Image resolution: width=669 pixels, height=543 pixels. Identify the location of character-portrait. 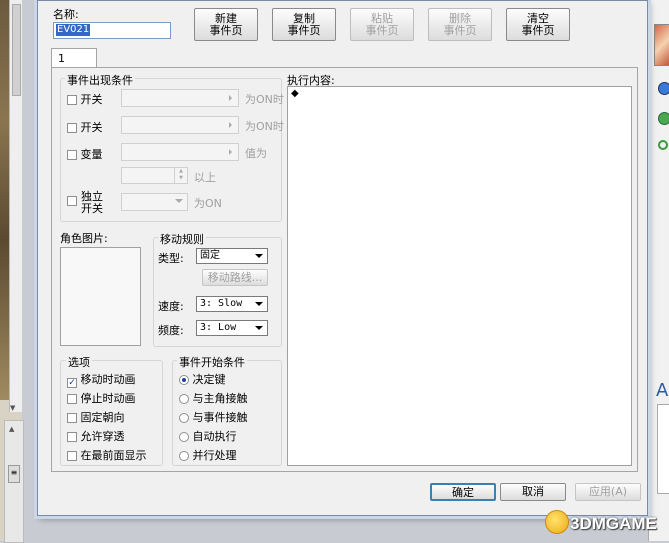
(661, 45).